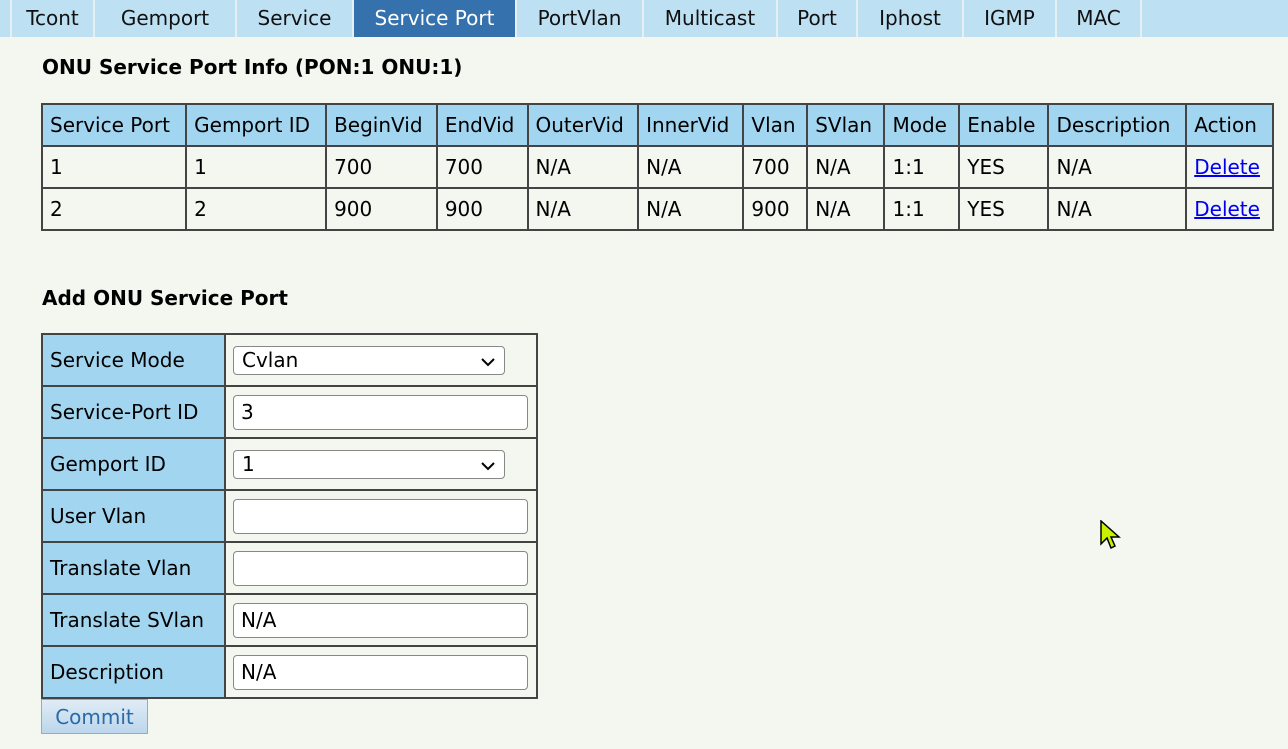 This screenshot has width=1288, height=749. Describe the element at coordinates (369, 360) in the screenshot. I see `service-mode-select: Cvlan` at that location.